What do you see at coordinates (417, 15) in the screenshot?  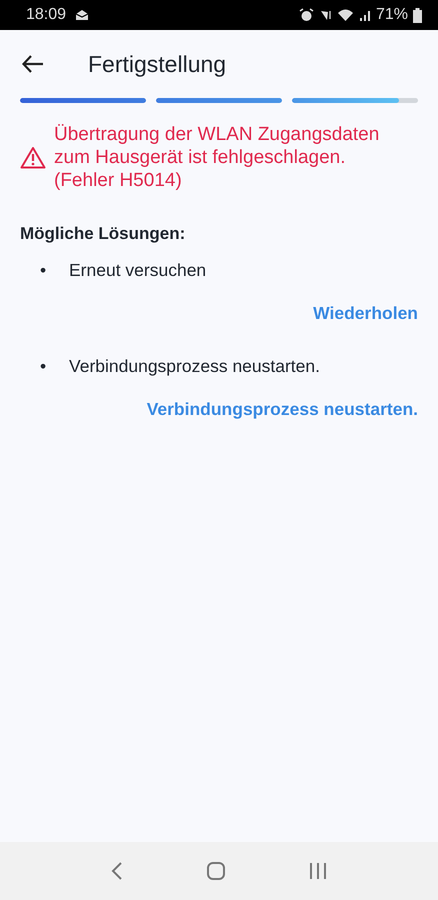 I see `battery-icon` at bounding box center [417, 15].